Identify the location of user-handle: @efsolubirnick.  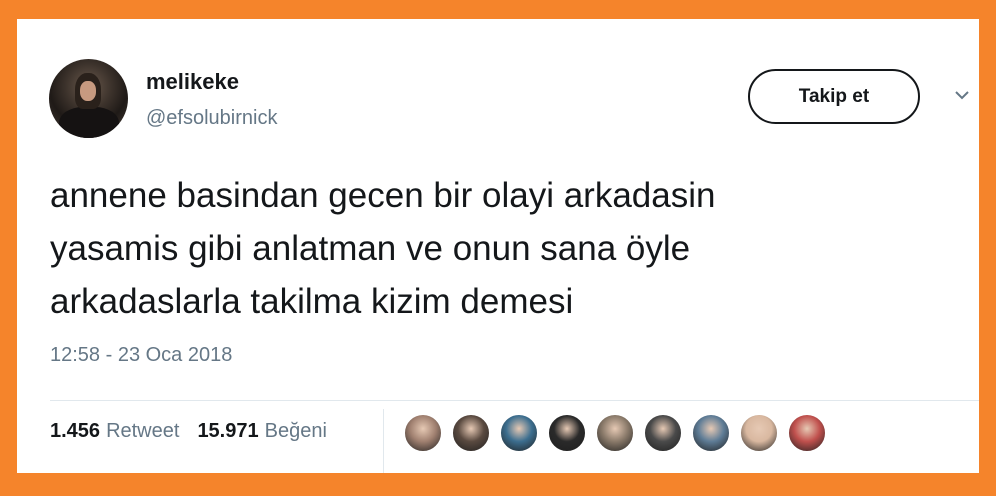
(211, 118).